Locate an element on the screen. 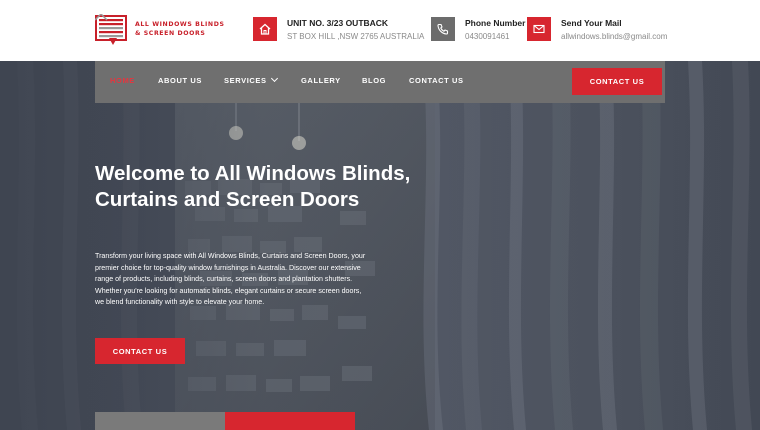 The width and height of the screenshot is (760, 430). nav-gallery: Gallery is located at coordinates (321, 80).